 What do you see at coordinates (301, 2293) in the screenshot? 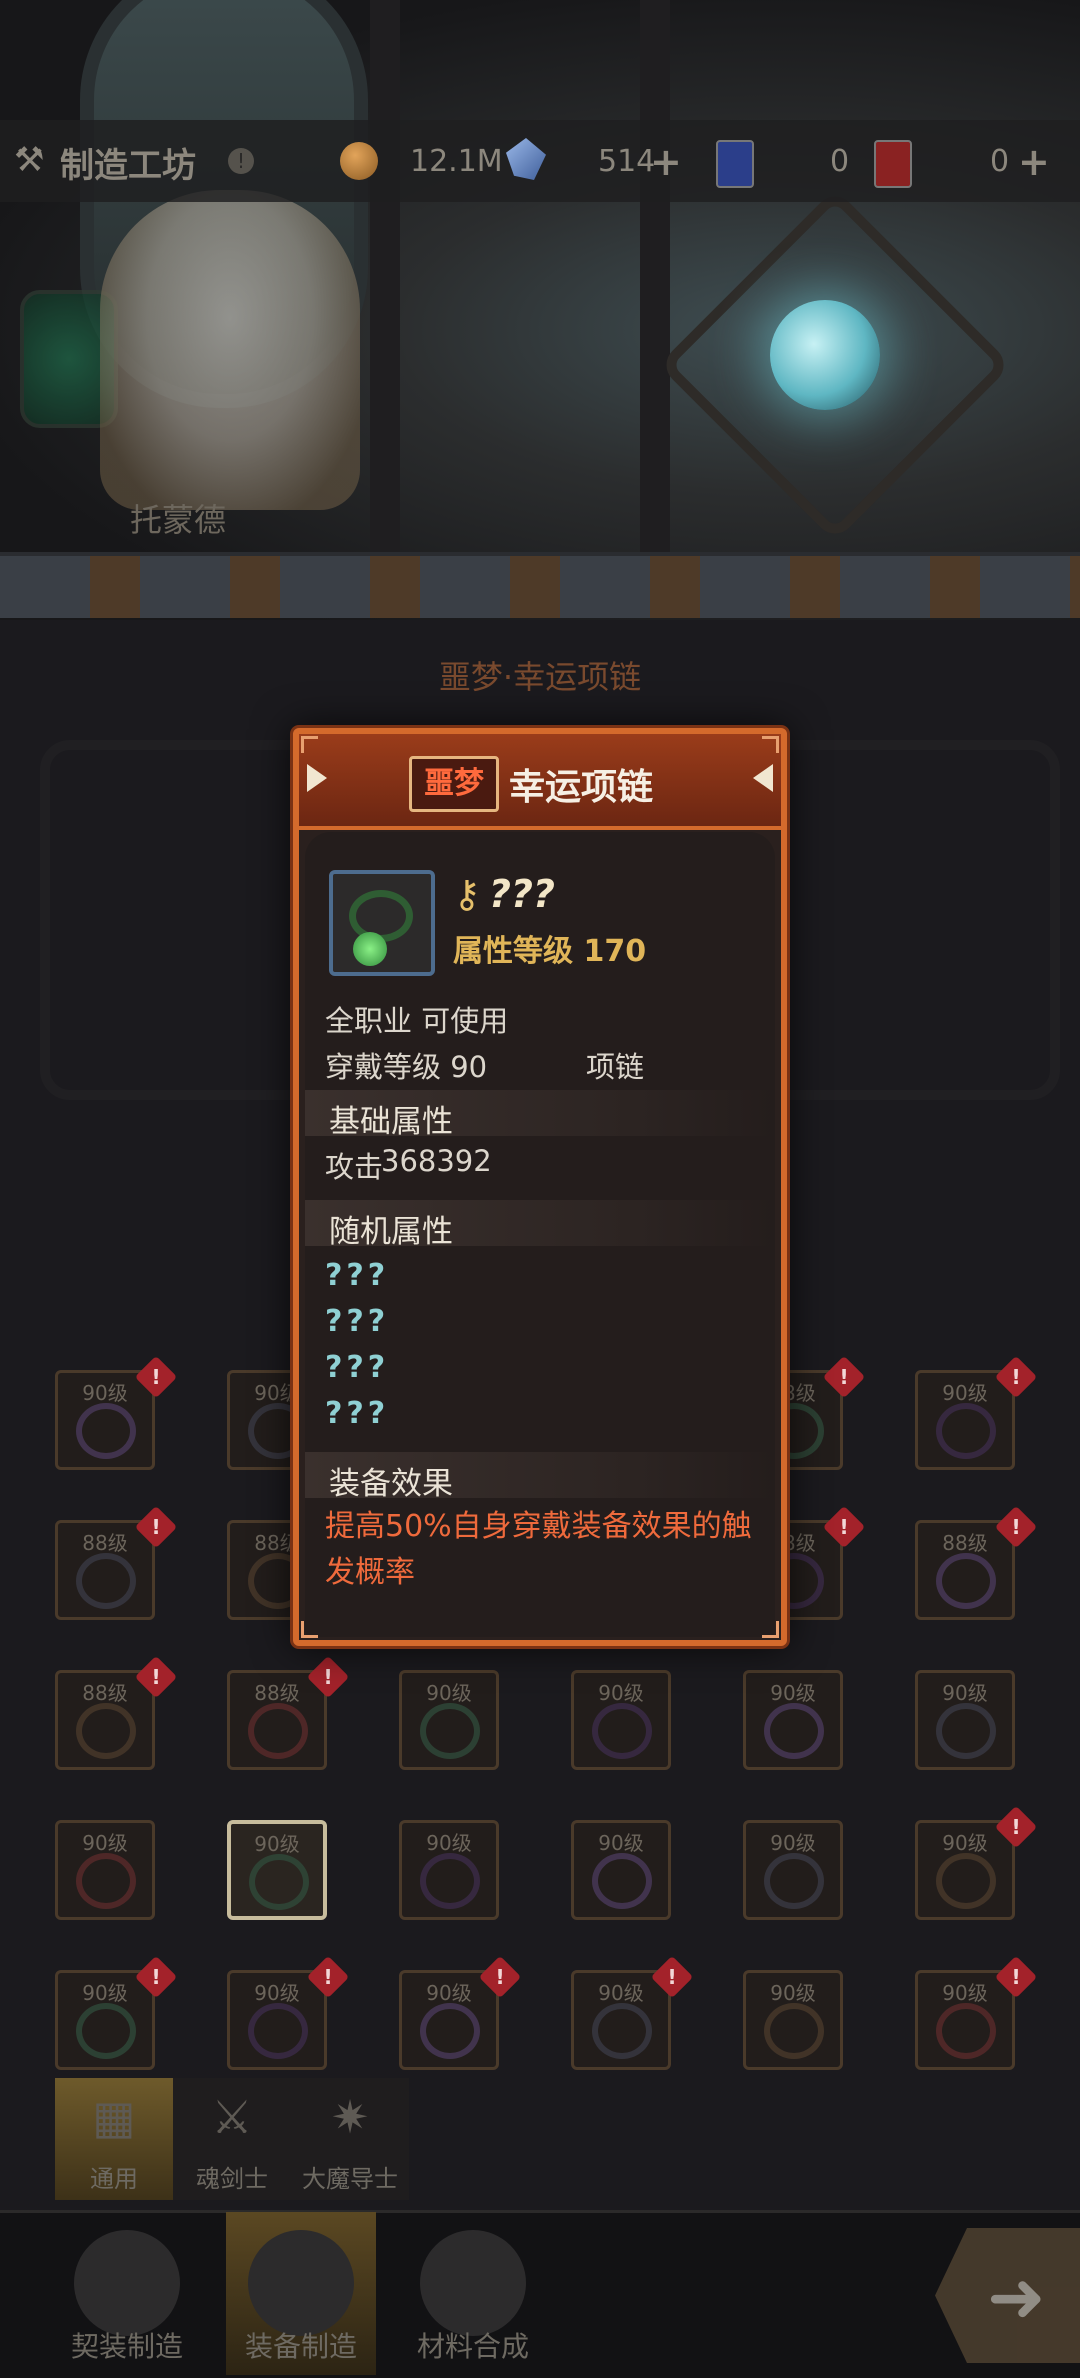
I see `nav-equipment-crafting: 装备制造` at bounding box center [301, 2293].